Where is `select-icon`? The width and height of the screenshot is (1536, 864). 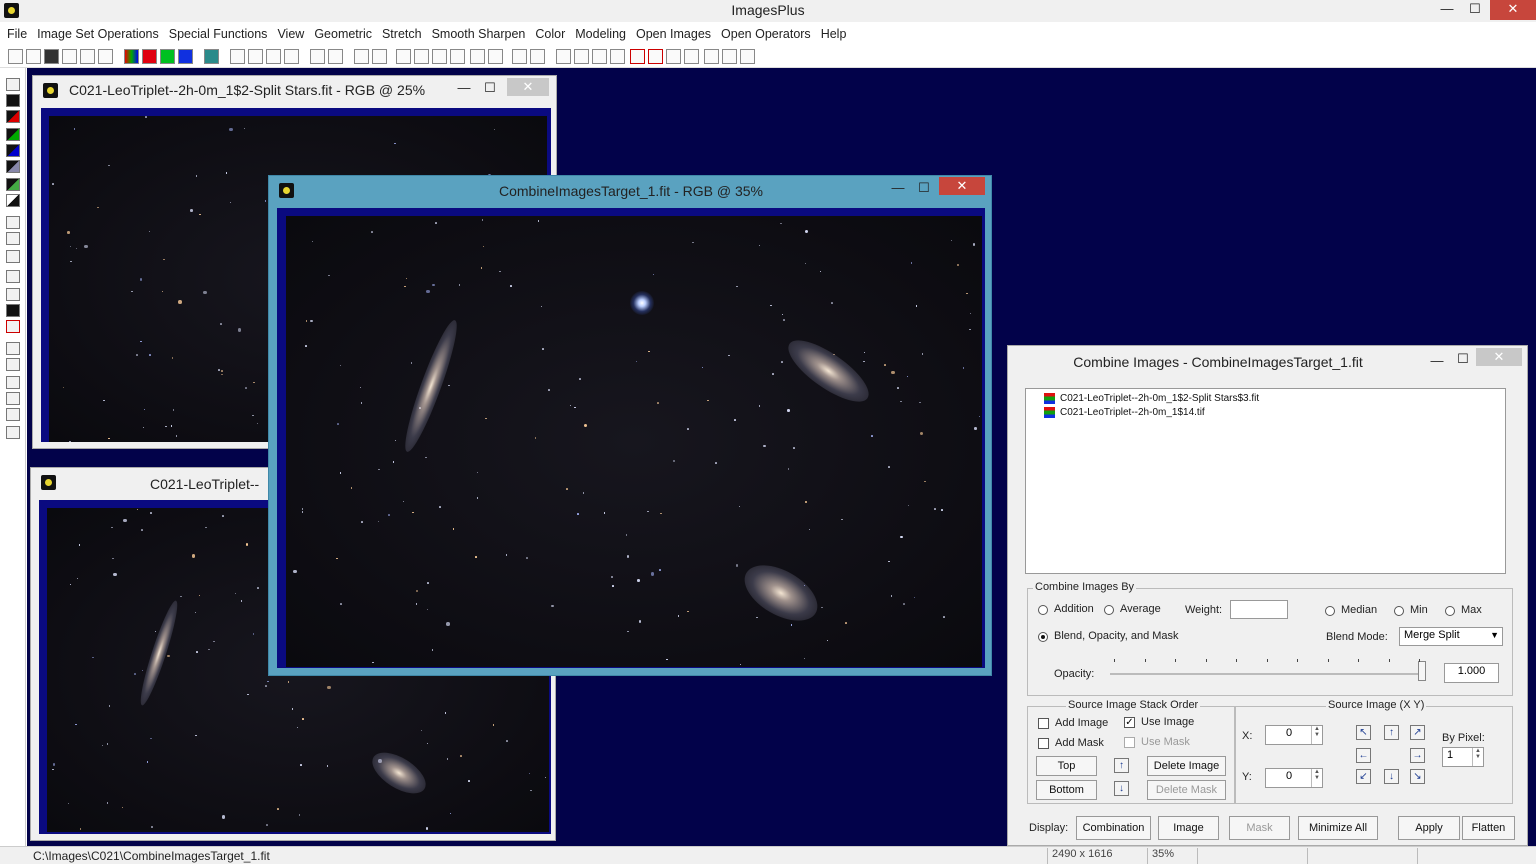 select-icon is located at coordinates (13, 276).